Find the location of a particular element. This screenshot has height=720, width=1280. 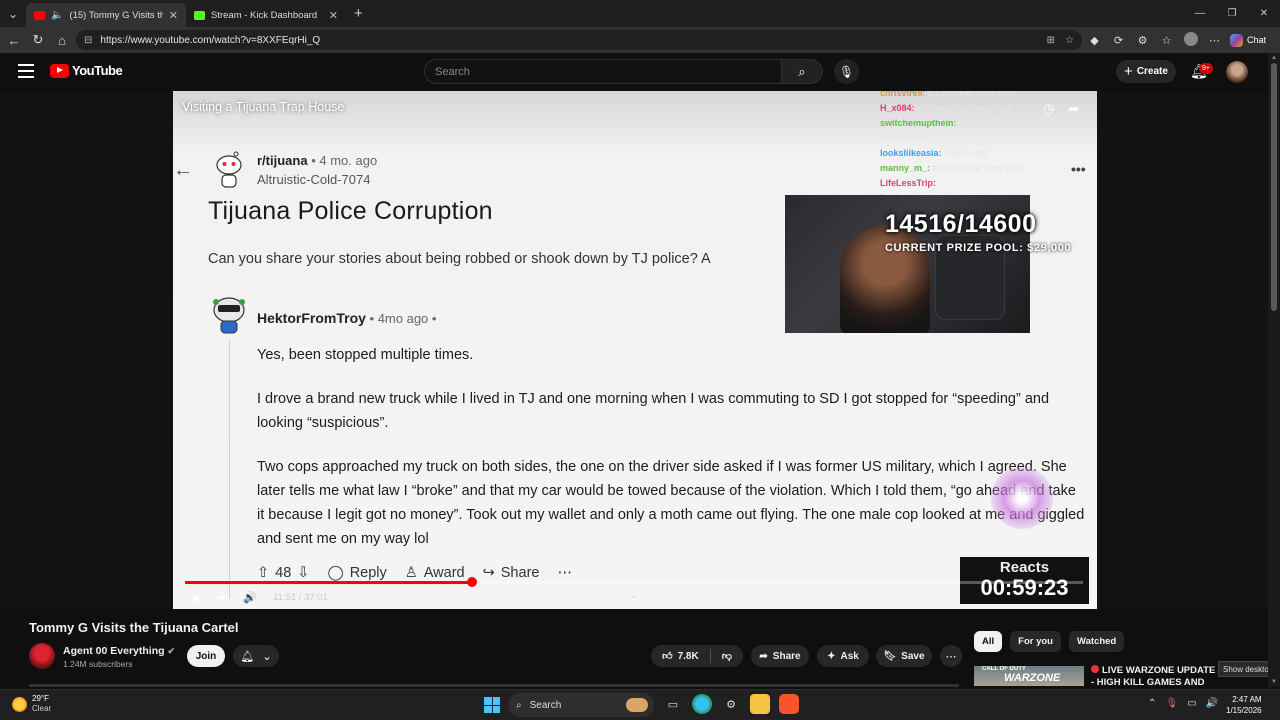

vote-group: ⇧ 48 ⇩ is located at coordinates (283, 573).